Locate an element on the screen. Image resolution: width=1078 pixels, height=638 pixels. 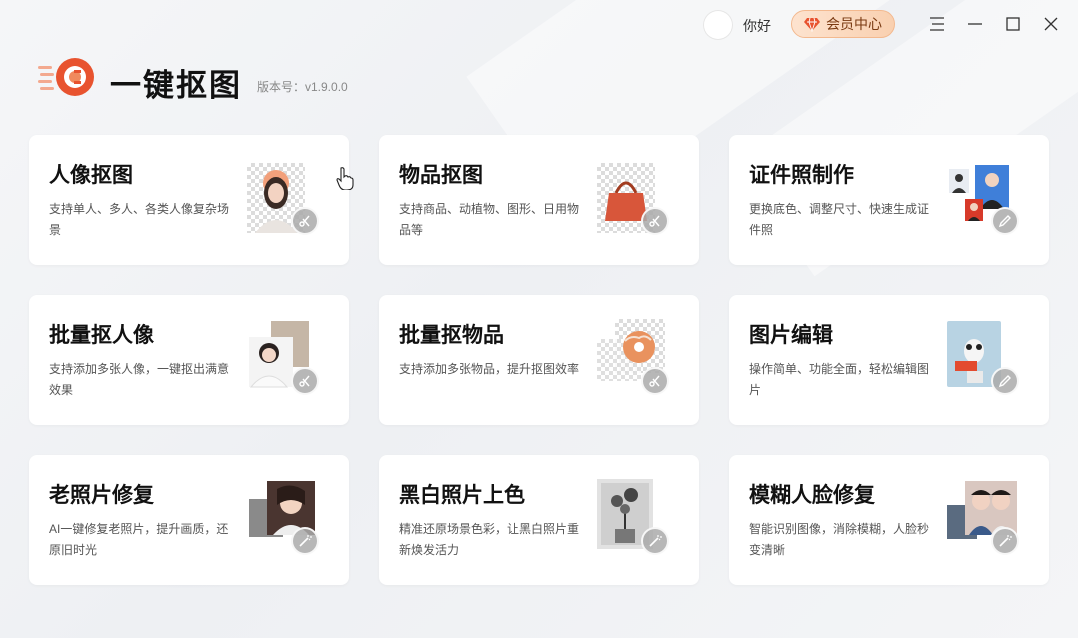
card-description: 支持单人、多人、各类人像复杂场景 is located at coordinates (139, 219).